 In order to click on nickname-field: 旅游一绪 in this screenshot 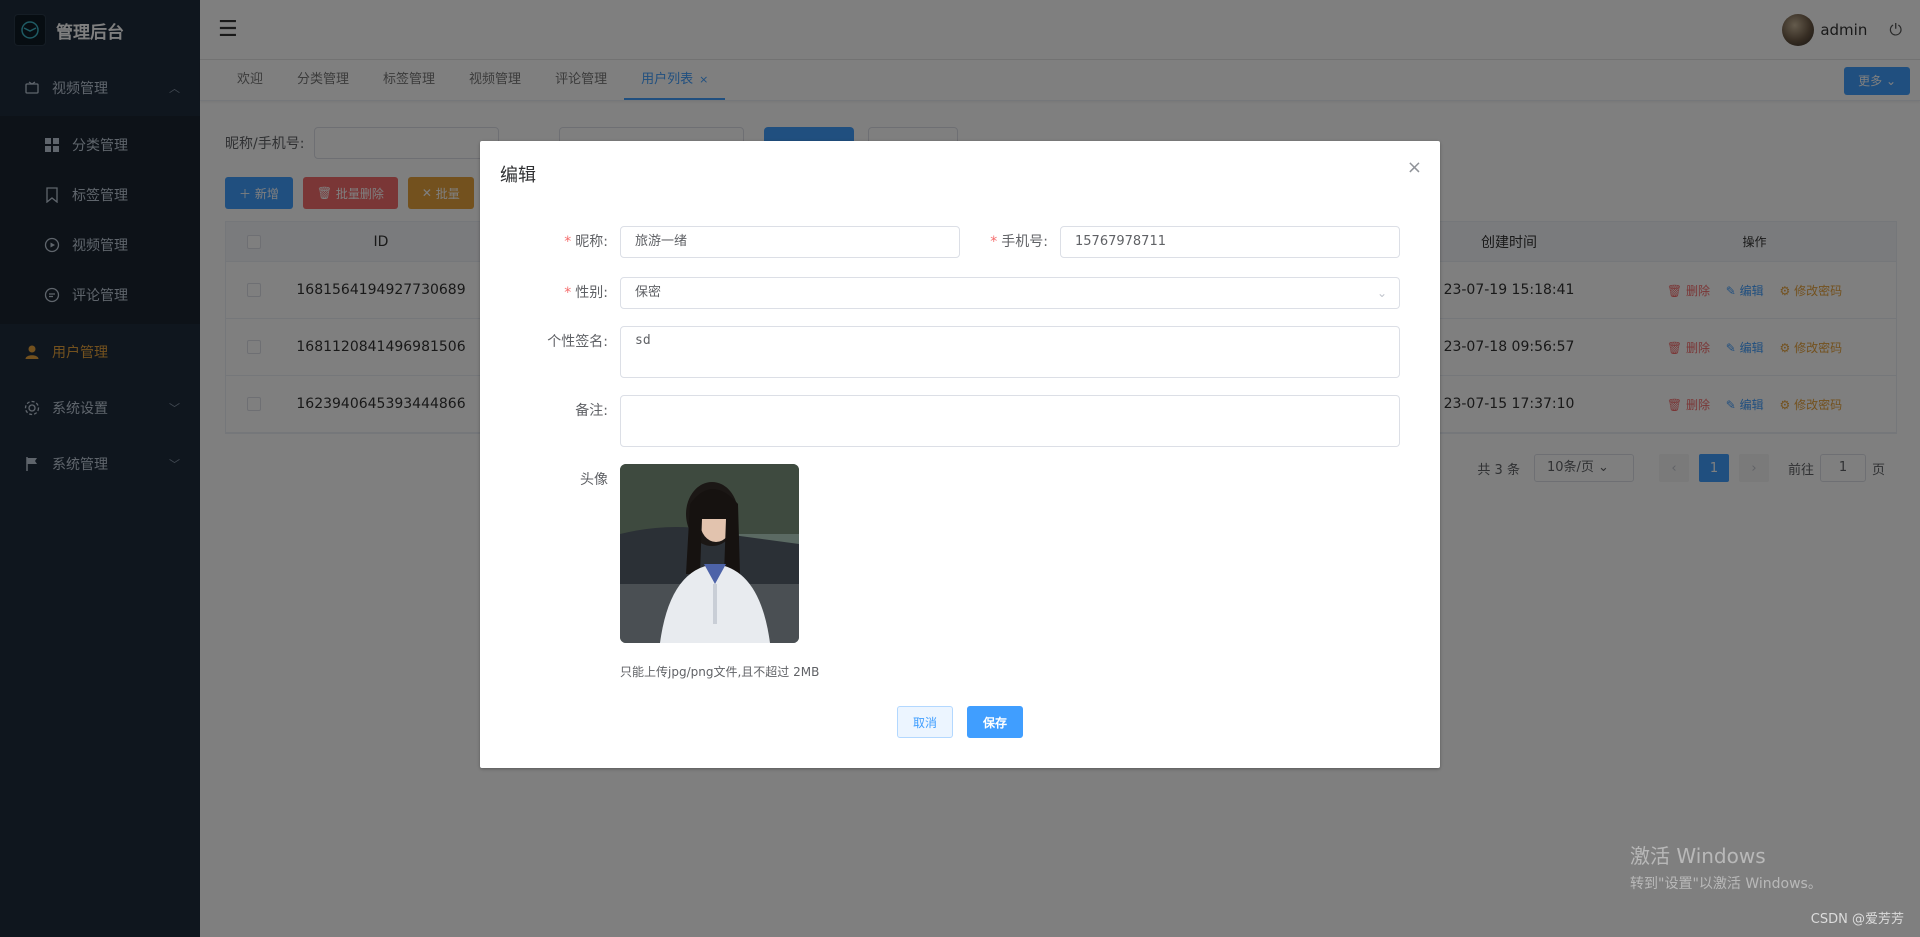, I will do `click(790, 242)`.